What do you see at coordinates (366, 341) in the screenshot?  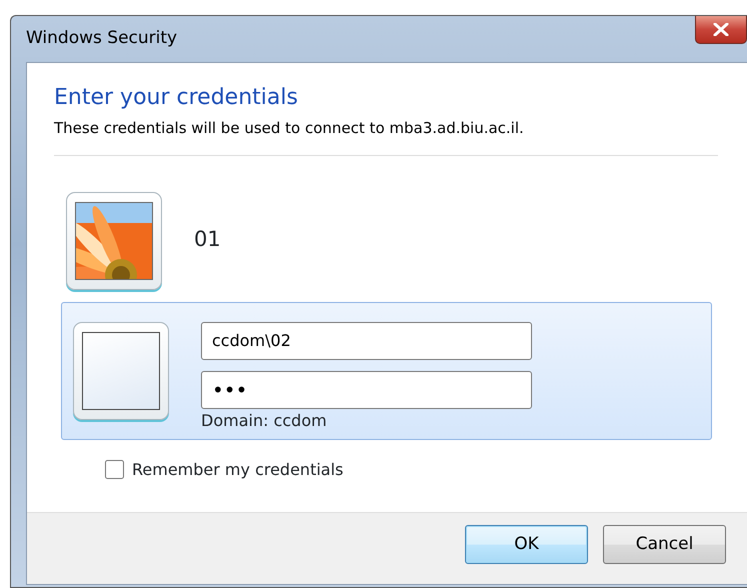 I see `username-field: ccdom\02` at bounding box center [366, 341].